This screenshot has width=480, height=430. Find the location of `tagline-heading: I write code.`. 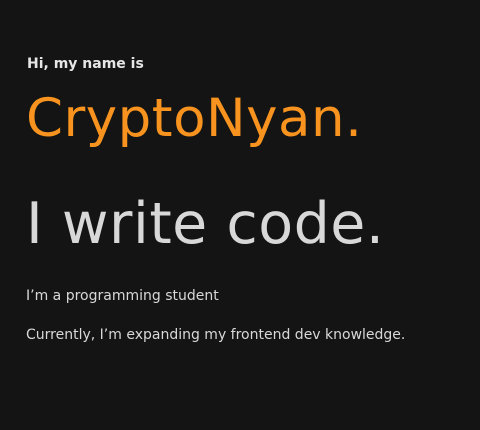

tagline-heading: I write code. is located at coordinates (205, 224).